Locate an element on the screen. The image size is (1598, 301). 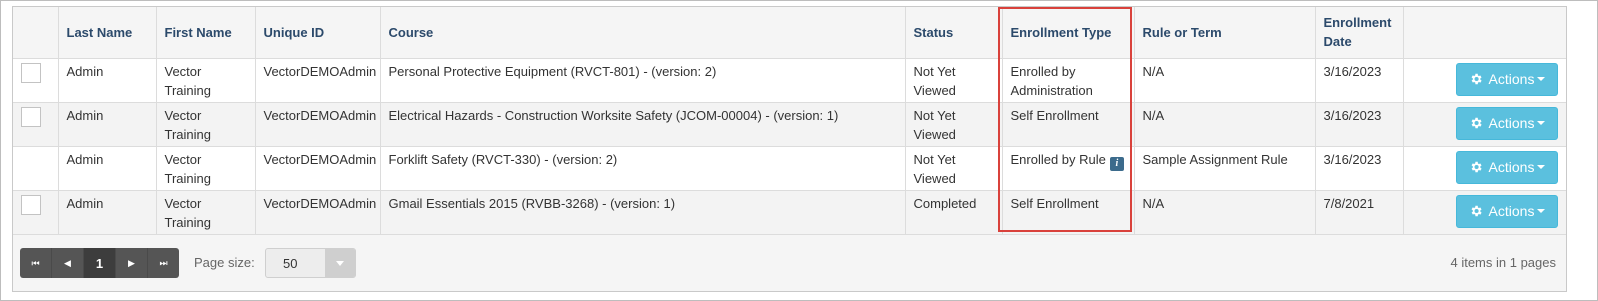
cell-enrollment-type: Enrolled by Administration is located at coordinates (1068, 80).